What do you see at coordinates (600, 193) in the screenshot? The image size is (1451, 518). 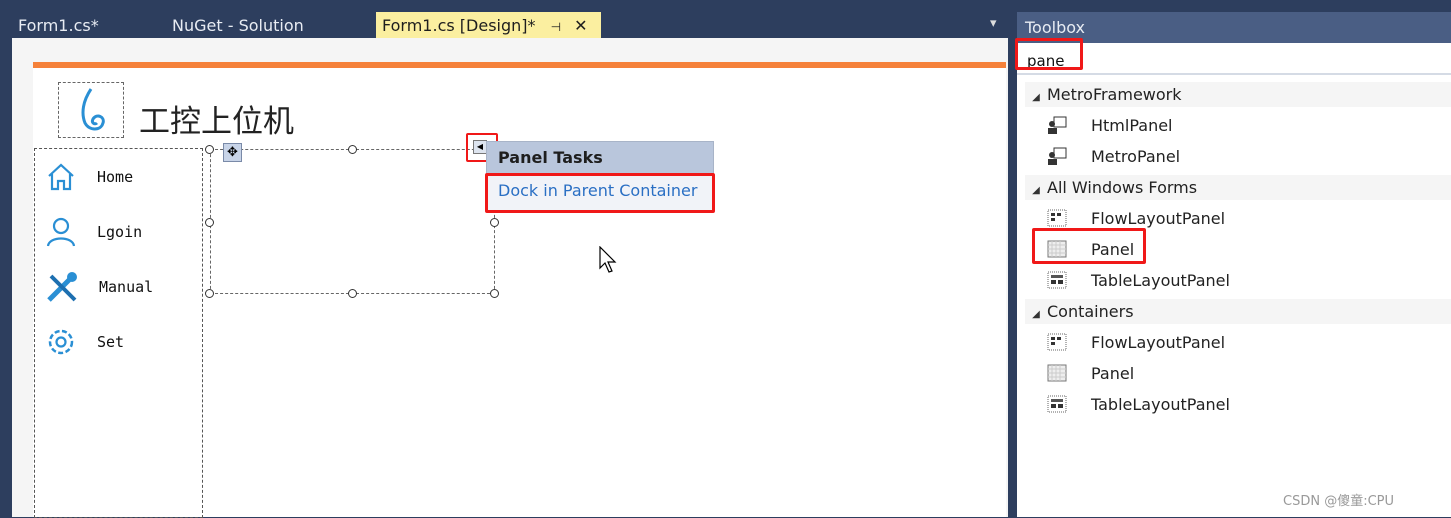 I see `dock-link-highlight` at bounding box center [600, 193].